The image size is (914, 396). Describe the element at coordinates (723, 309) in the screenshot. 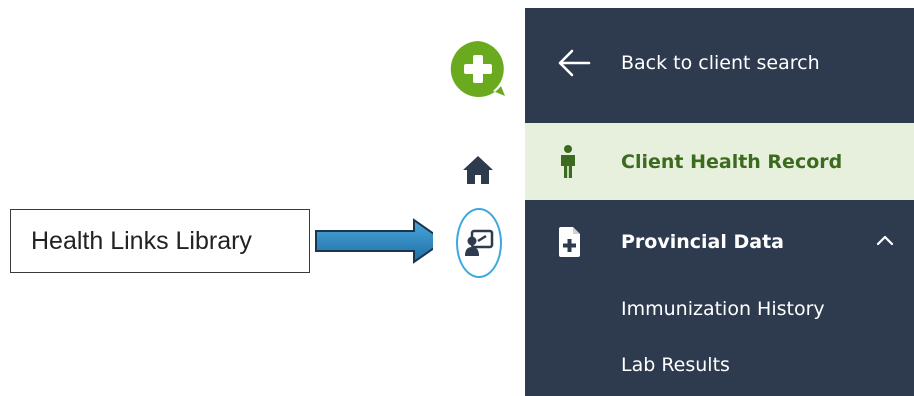

I see `nav-subitem-label: Immunization History` at that location.